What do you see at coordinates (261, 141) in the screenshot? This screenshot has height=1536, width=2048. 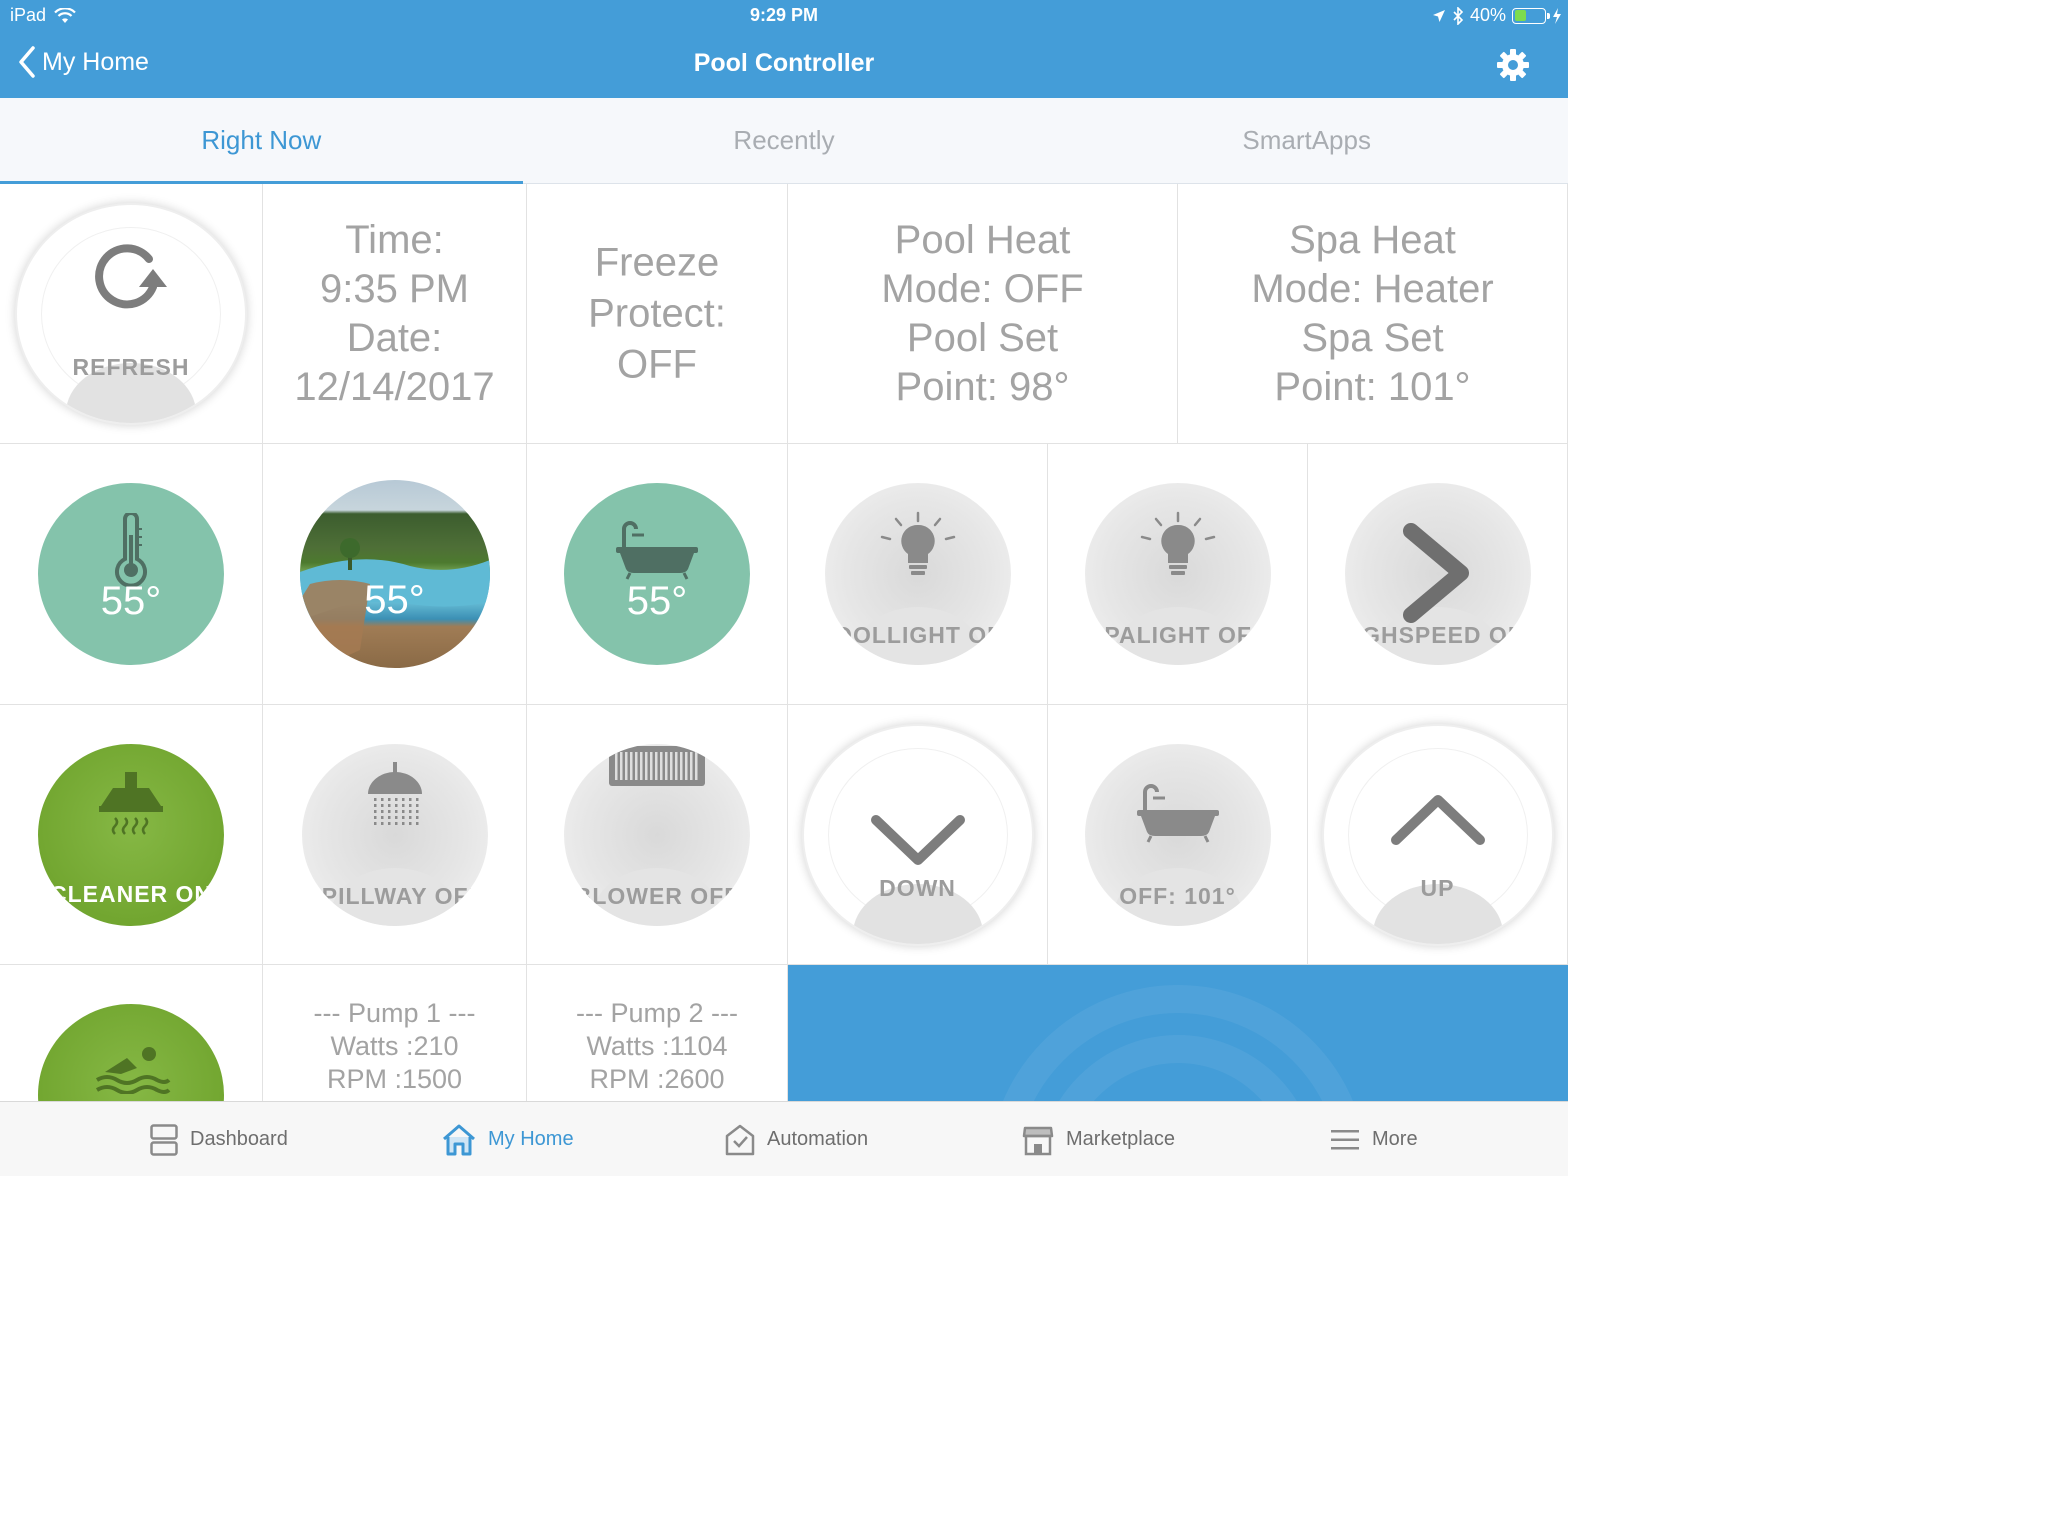 I see `tab-right-now: Right Now` at bounding box center [261, 141].